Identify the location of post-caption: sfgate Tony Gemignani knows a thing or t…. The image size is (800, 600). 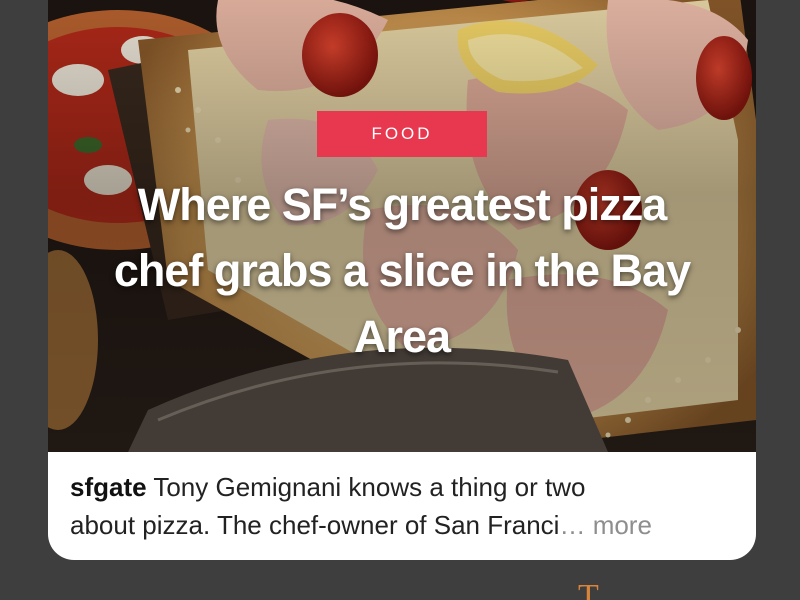
(405, 506).